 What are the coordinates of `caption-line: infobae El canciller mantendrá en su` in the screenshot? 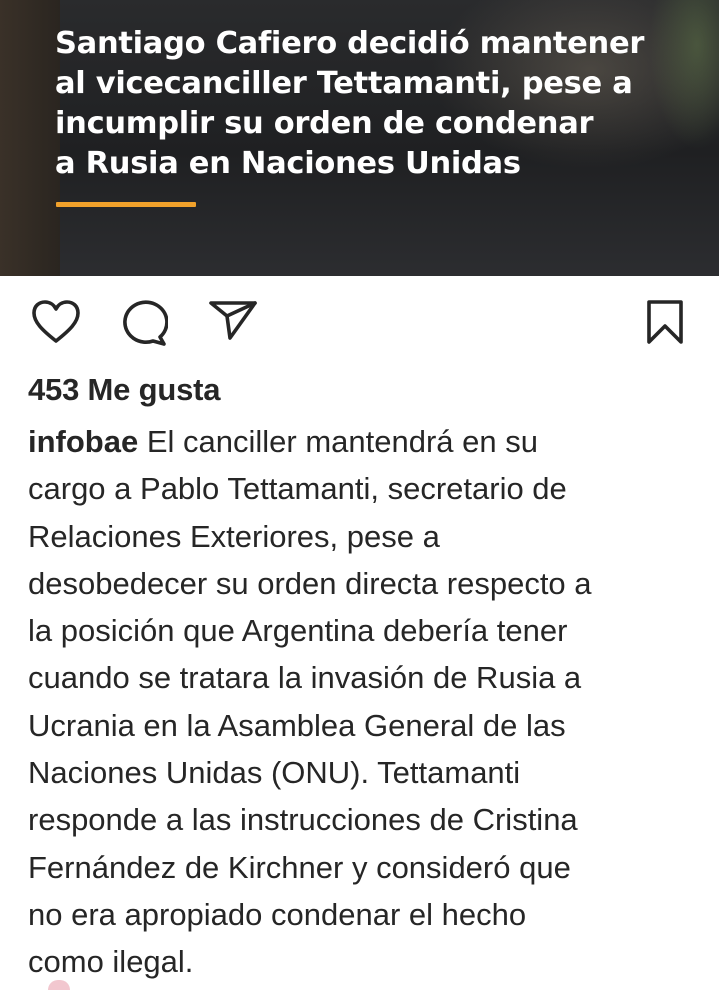 It's located at (363, 441).